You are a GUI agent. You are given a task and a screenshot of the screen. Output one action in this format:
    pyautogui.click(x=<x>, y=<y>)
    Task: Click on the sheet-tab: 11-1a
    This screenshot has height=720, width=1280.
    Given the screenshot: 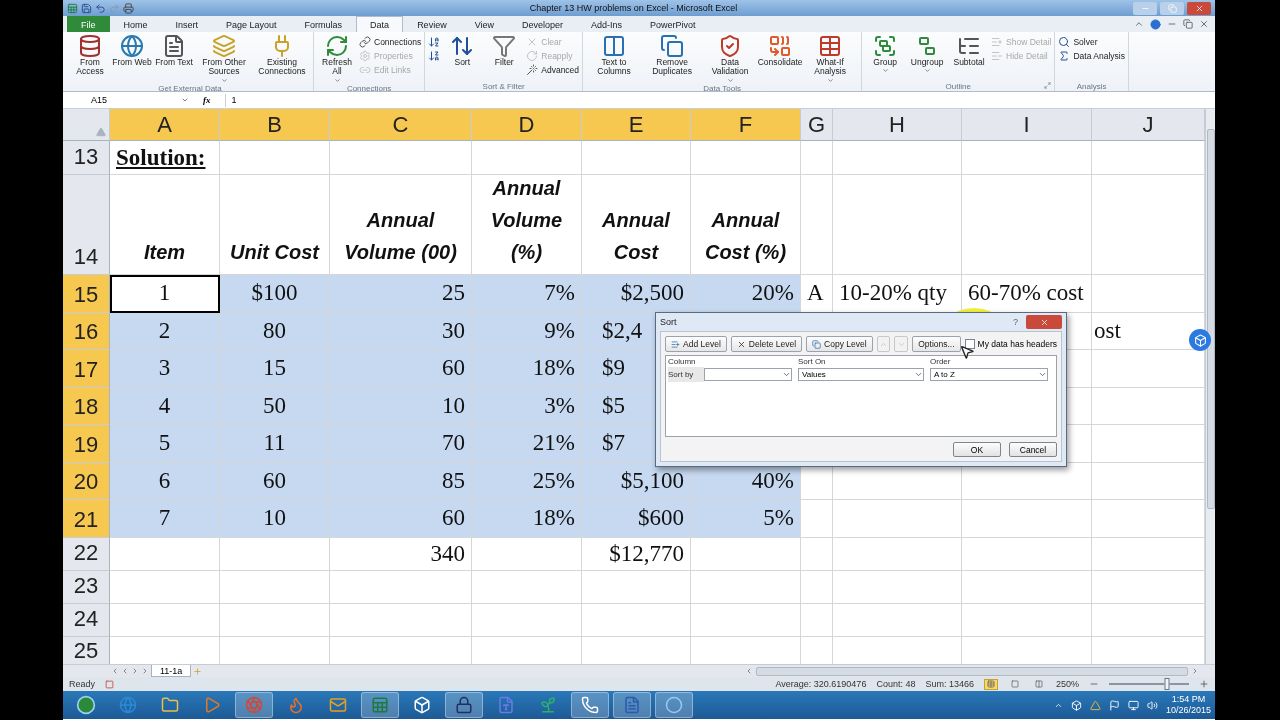 What is the action you would take?
    pyautogui.click(x=171, y=671)
    